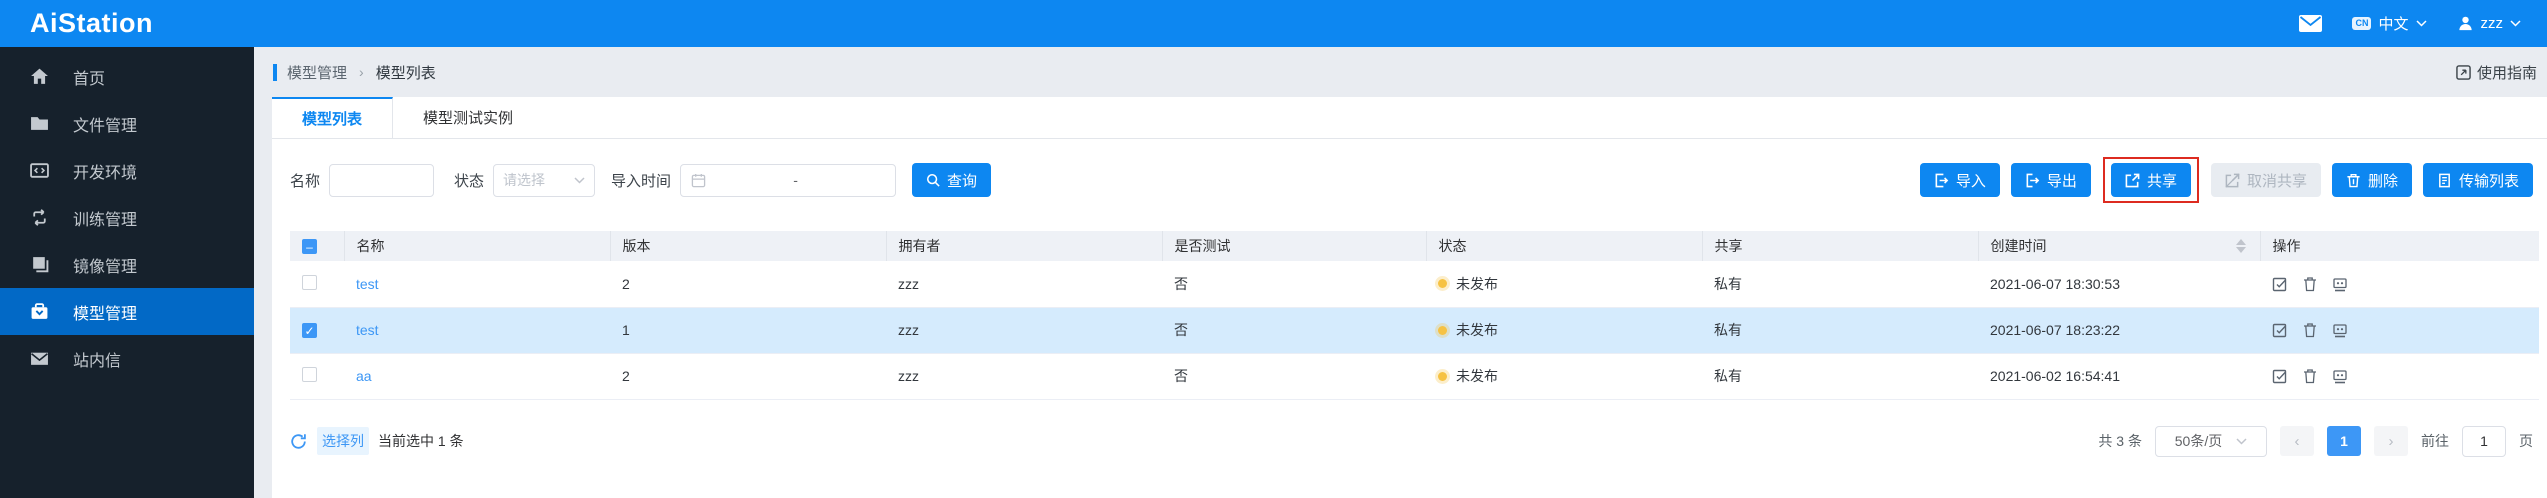 The image size is (2547, 498). I want to click on column-header-name: 名称, so click(476, 246).